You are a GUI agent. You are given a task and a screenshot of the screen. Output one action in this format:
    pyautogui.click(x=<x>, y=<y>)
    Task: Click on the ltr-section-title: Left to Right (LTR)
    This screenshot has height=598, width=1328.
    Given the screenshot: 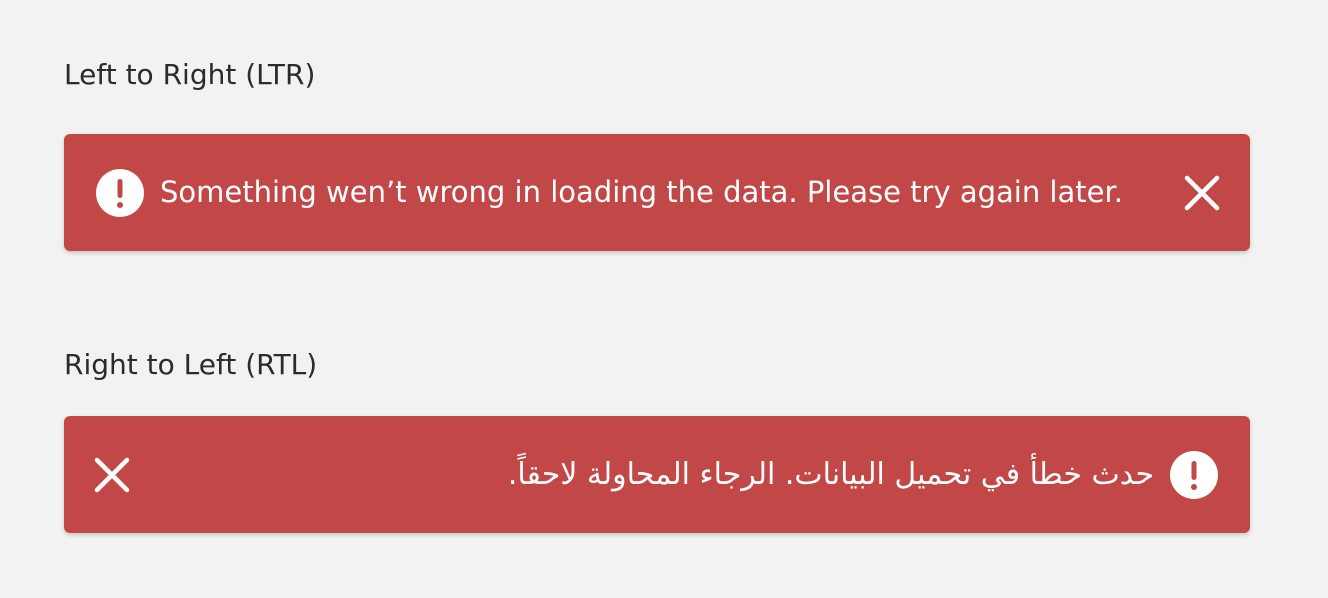 What is the action you would take?
    pyautogui.click(x=190, y=74)
    